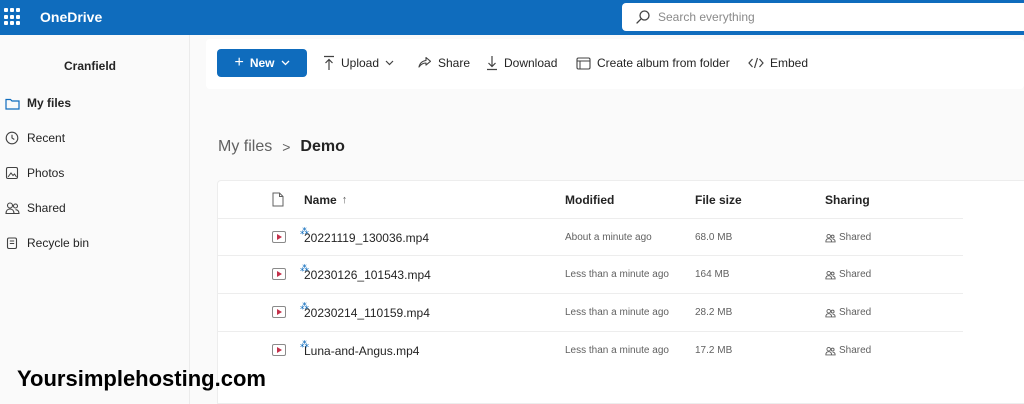 The width and height of the screenshot is (1024, 404). Describe the element at coordinates (756, 63) in the screenshot. I see `code-icon` at that location.